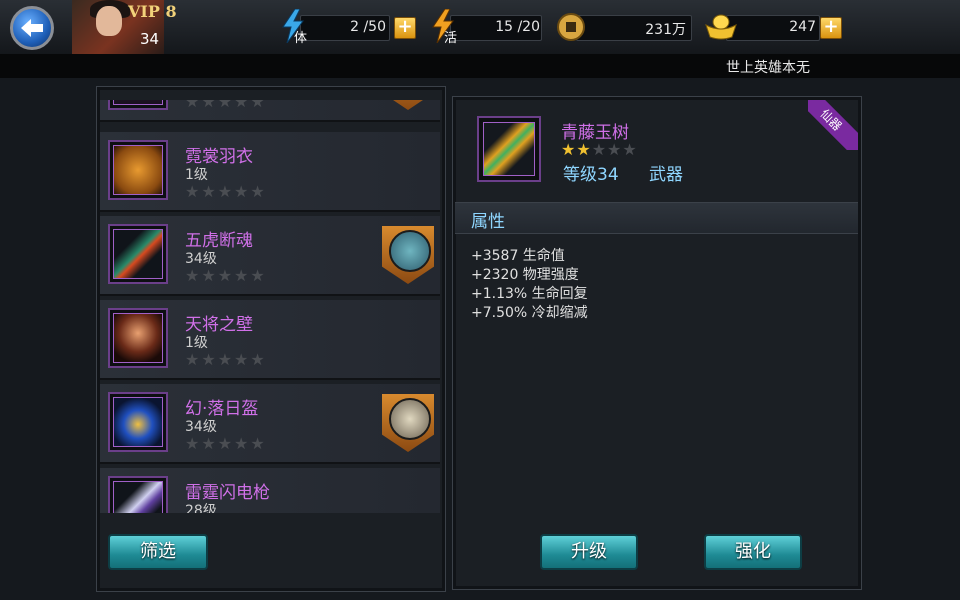 Image resolution: width=960 pixels, height=600 pixels. Describe the element at coordinates (774, 27) in the screenshot. I see `gold-resource: 247 +` at that location.